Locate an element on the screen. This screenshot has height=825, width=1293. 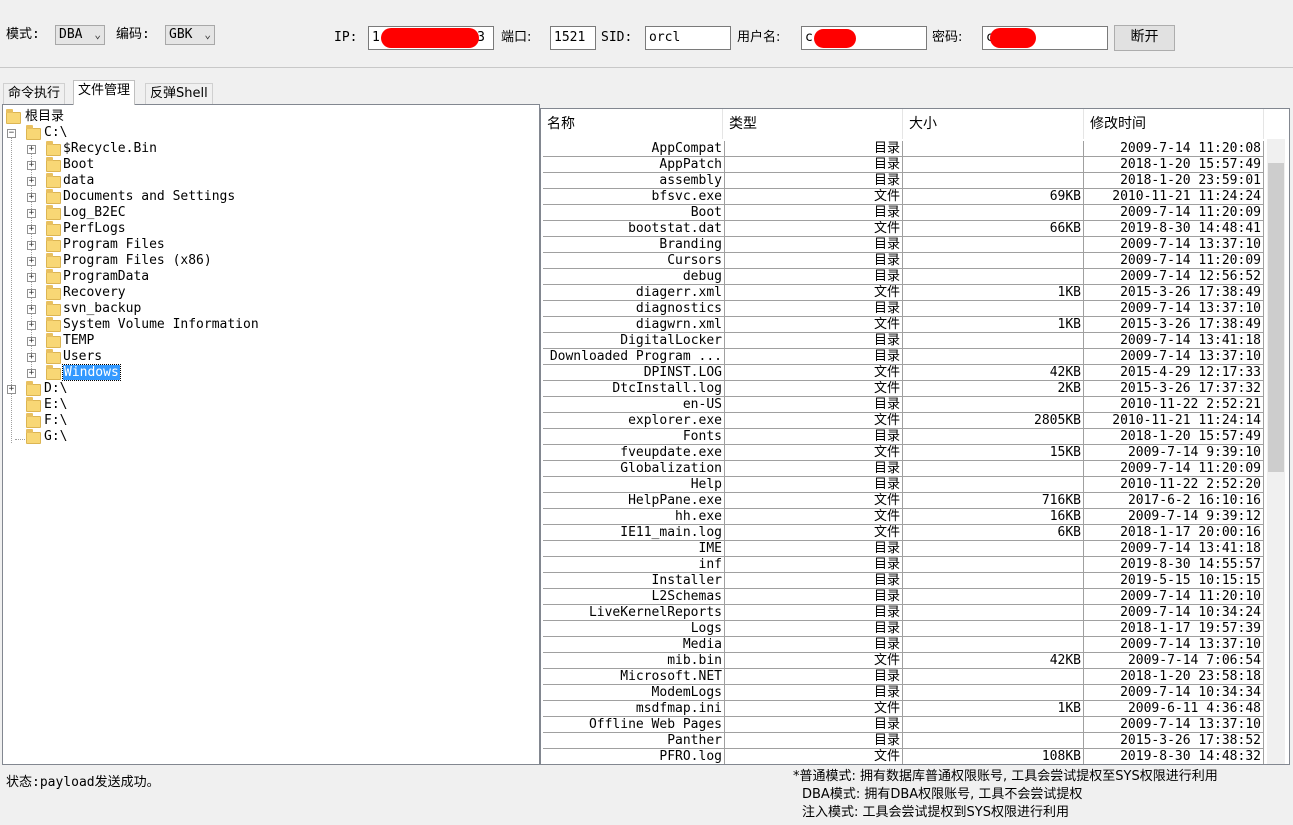
collapse-icon: − is located at coordinates (11, 133).